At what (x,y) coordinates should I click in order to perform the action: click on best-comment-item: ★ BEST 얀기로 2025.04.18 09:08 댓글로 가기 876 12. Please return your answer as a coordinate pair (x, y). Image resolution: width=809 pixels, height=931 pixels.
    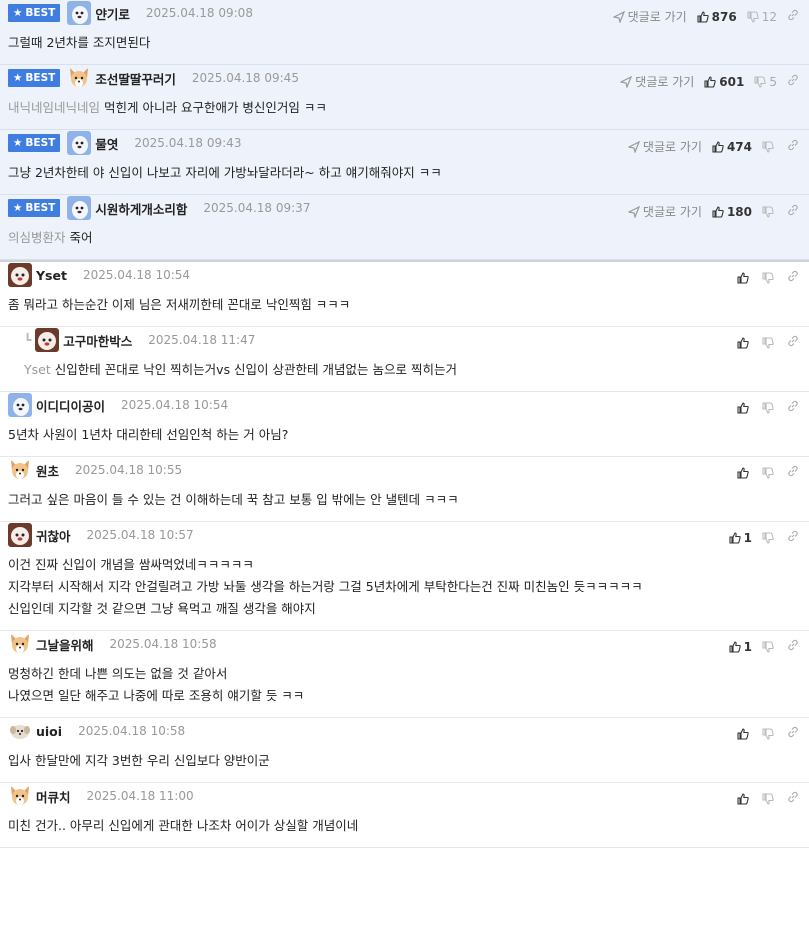
    Looking at the image, I should click on (404, 32).